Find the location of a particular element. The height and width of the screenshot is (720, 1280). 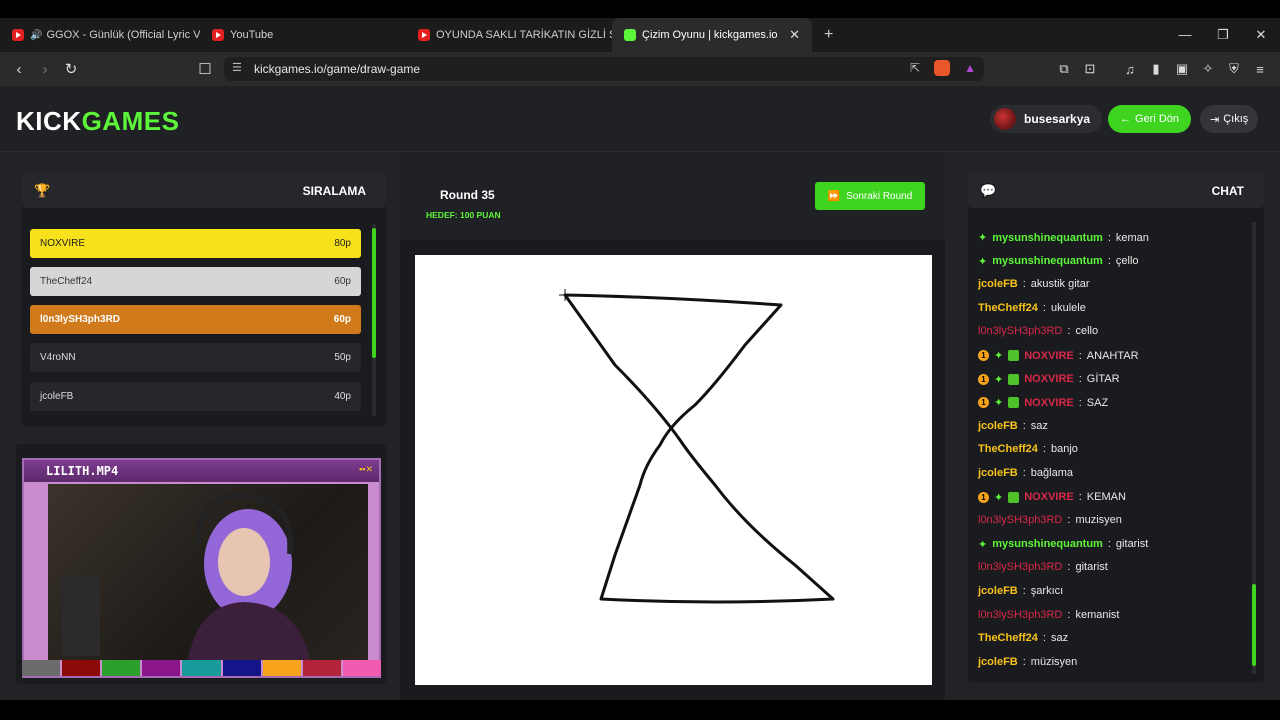

fast-forward-icon: ⏩ is located at coordinates (834, 196).